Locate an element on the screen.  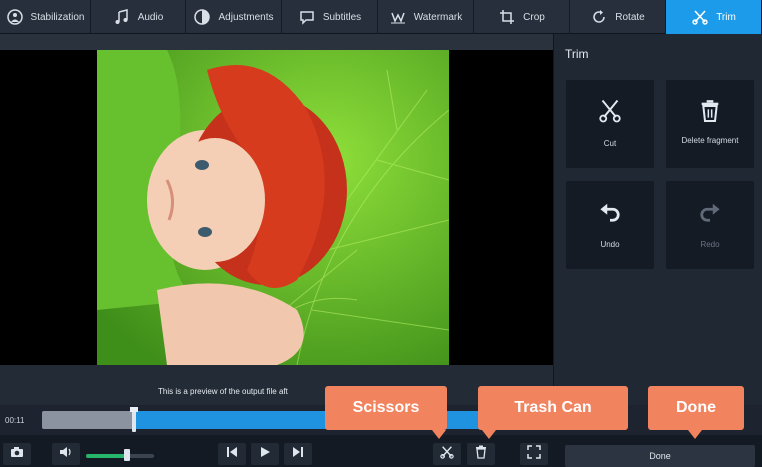
fullscreen-icon is located at coordinates (534, 454).